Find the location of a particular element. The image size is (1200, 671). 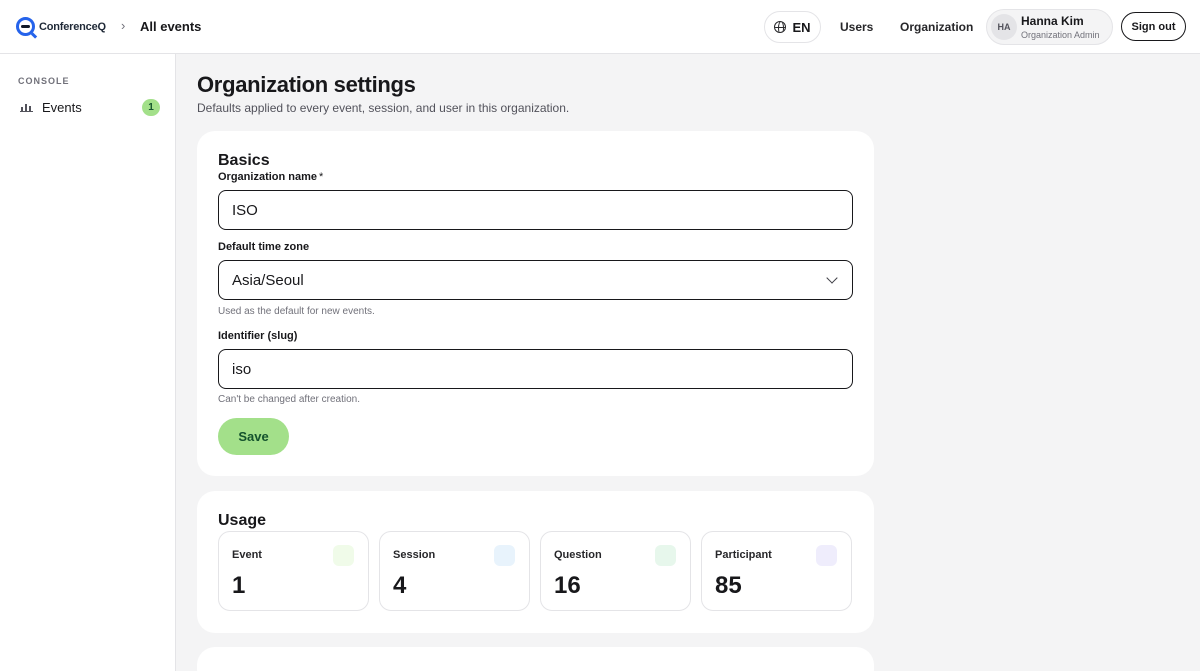

chevron-right-icon: › is located at coordinates (123, 25).